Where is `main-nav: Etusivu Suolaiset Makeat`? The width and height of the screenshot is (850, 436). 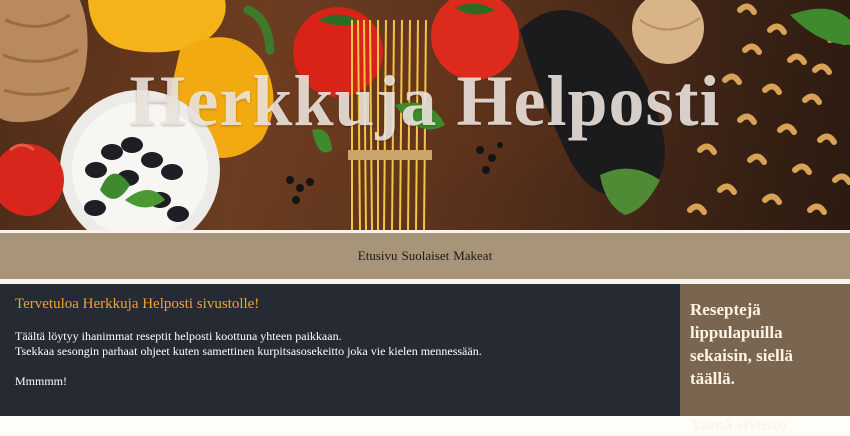
main-nav: Etusivu Suolaiset Makeat is located at coordinates (425, 256).